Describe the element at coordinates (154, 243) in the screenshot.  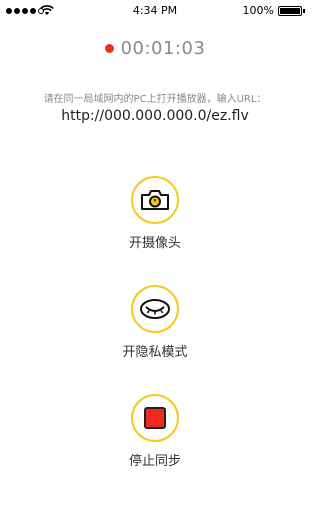
I see `open-camera-label: 开摄像头` at that location.